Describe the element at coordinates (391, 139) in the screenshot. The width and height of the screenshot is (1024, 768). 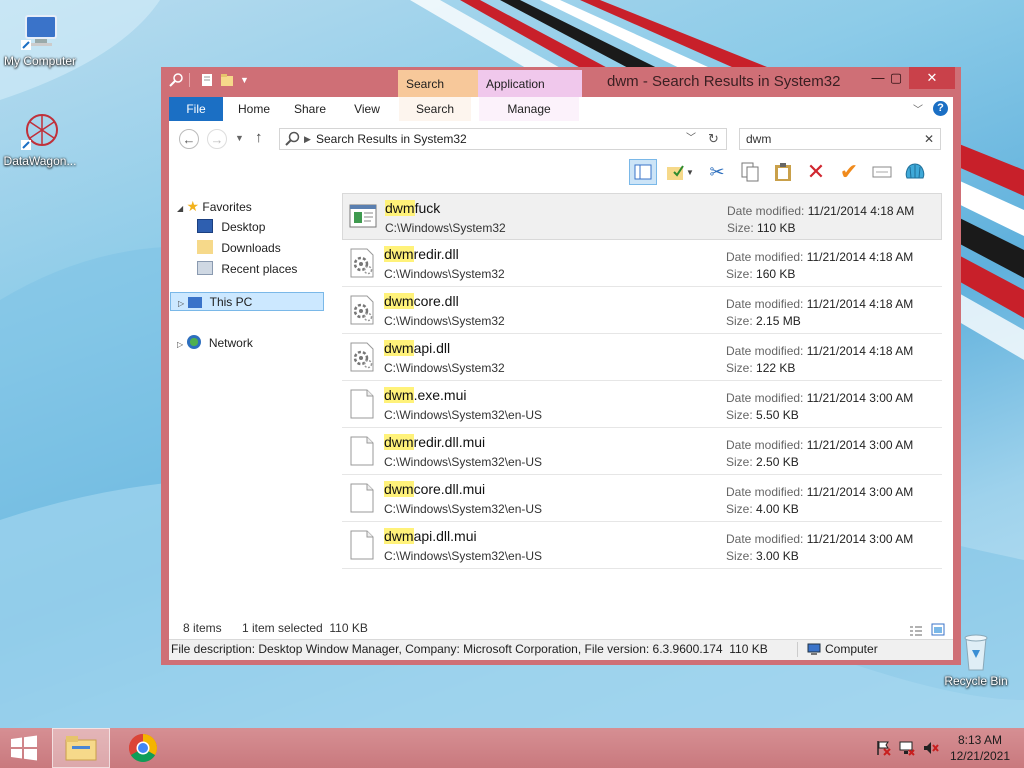
I see `breadcrumb: Search Results in System32` at that location.